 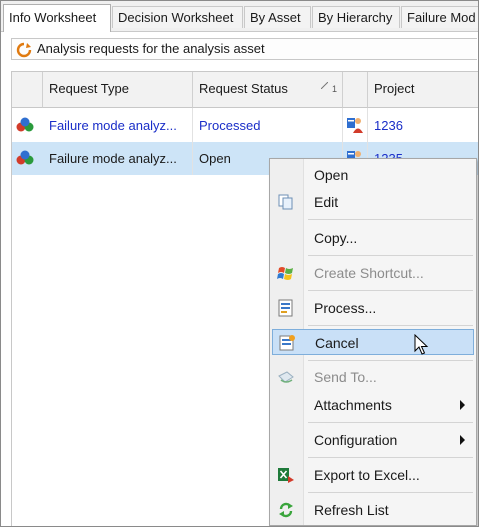 What do you see at coordinates (192, 141) in the screenshot?
I see `column-divider` at bounding box center [192, 141].